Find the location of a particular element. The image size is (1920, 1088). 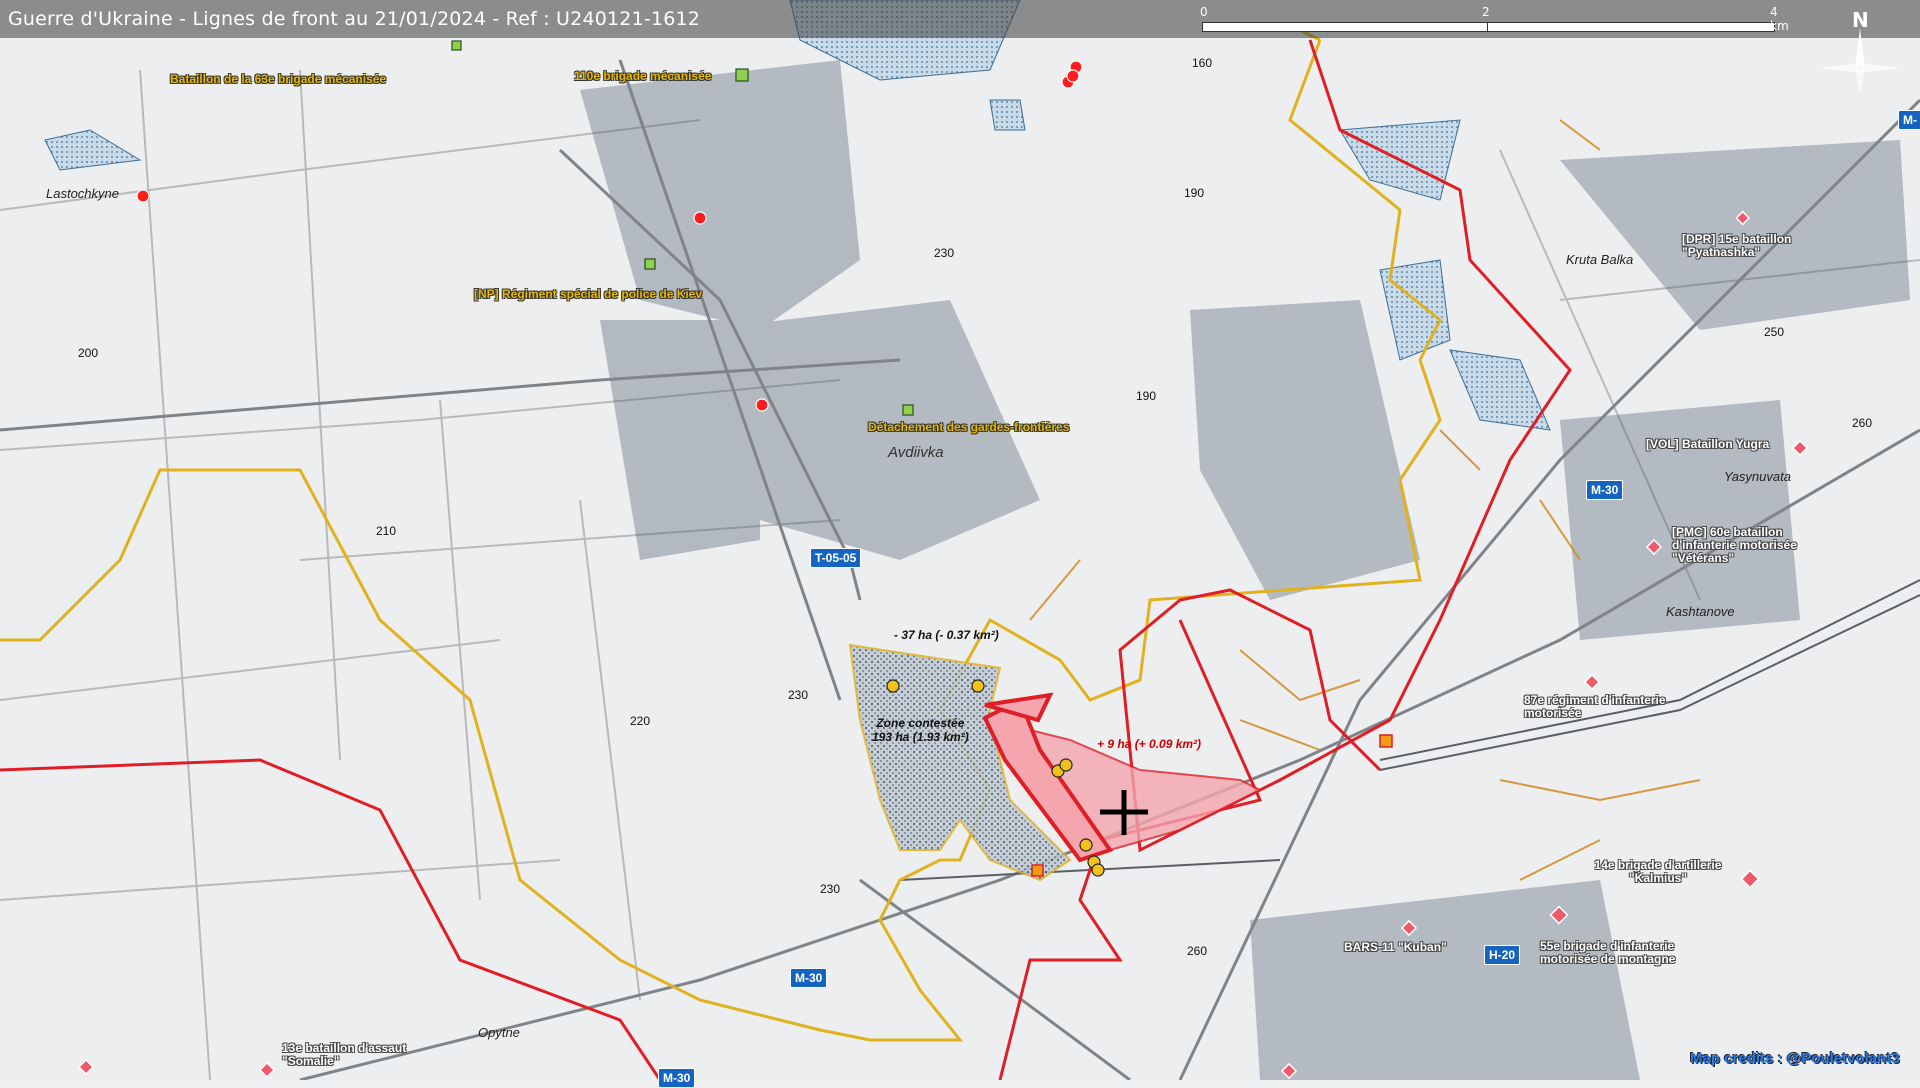

road-badge-t0505: T-05-05 is located at coordinates (836, 558).